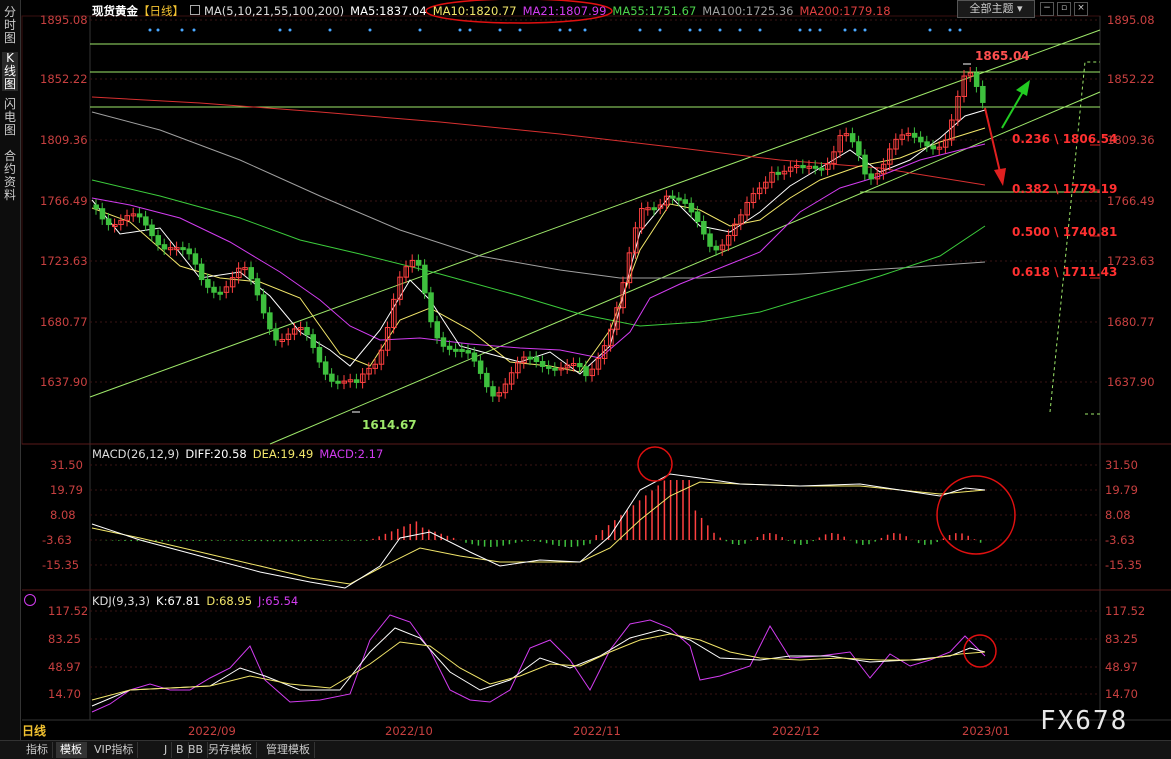 The width and height of the screenshot is (1171, 759). What do you see at coordinates (30, 600) in the screenshot?
I see `kdj-settings-icon` at bounding box center [30, 600].